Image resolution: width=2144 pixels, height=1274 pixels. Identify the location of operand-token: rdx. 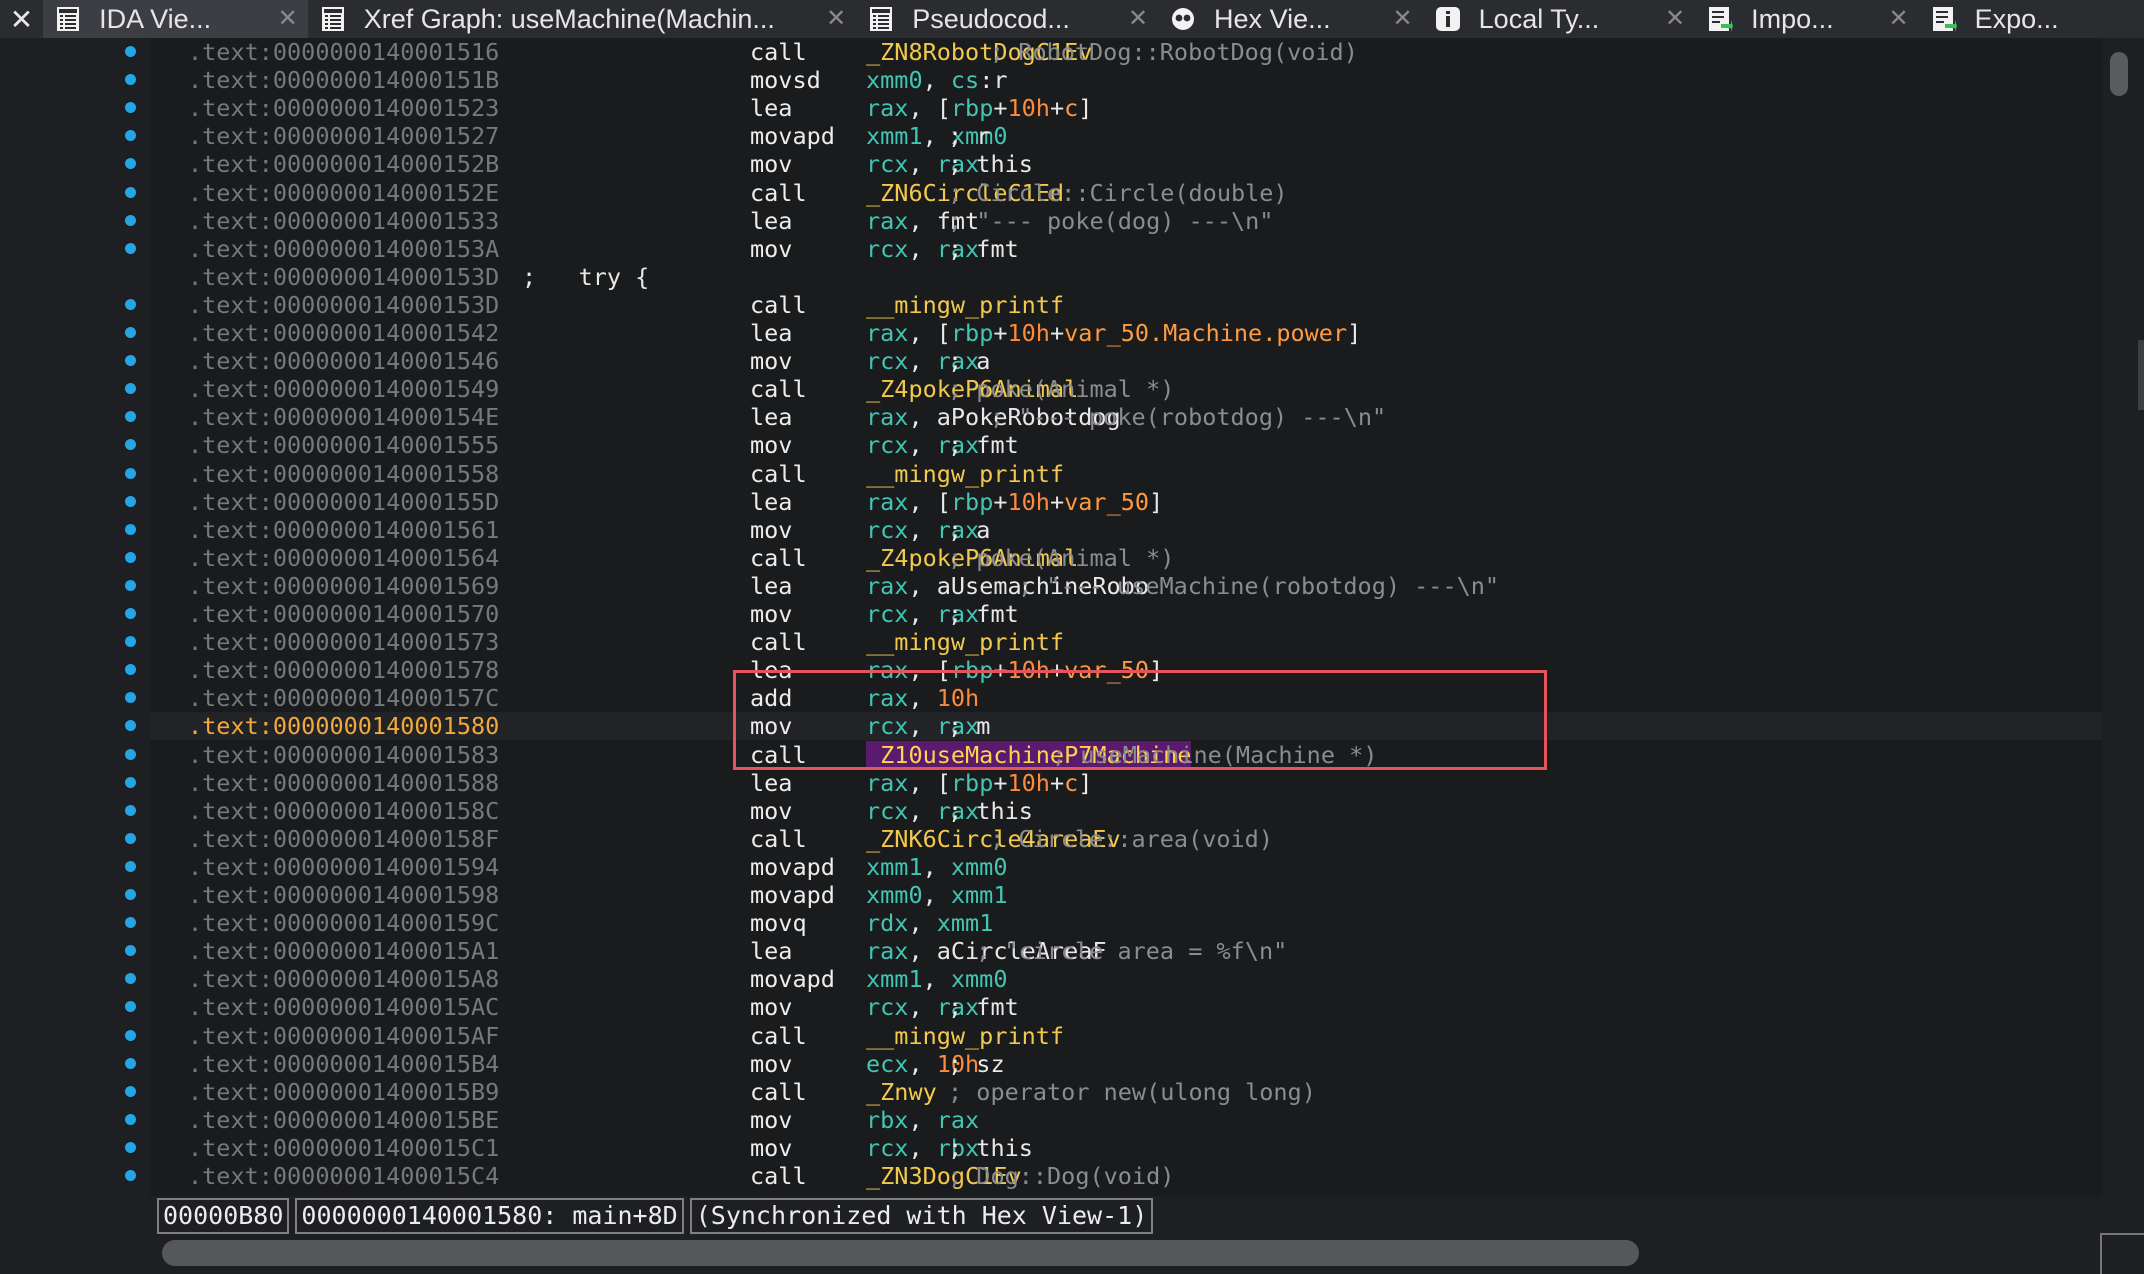
(887, 923).